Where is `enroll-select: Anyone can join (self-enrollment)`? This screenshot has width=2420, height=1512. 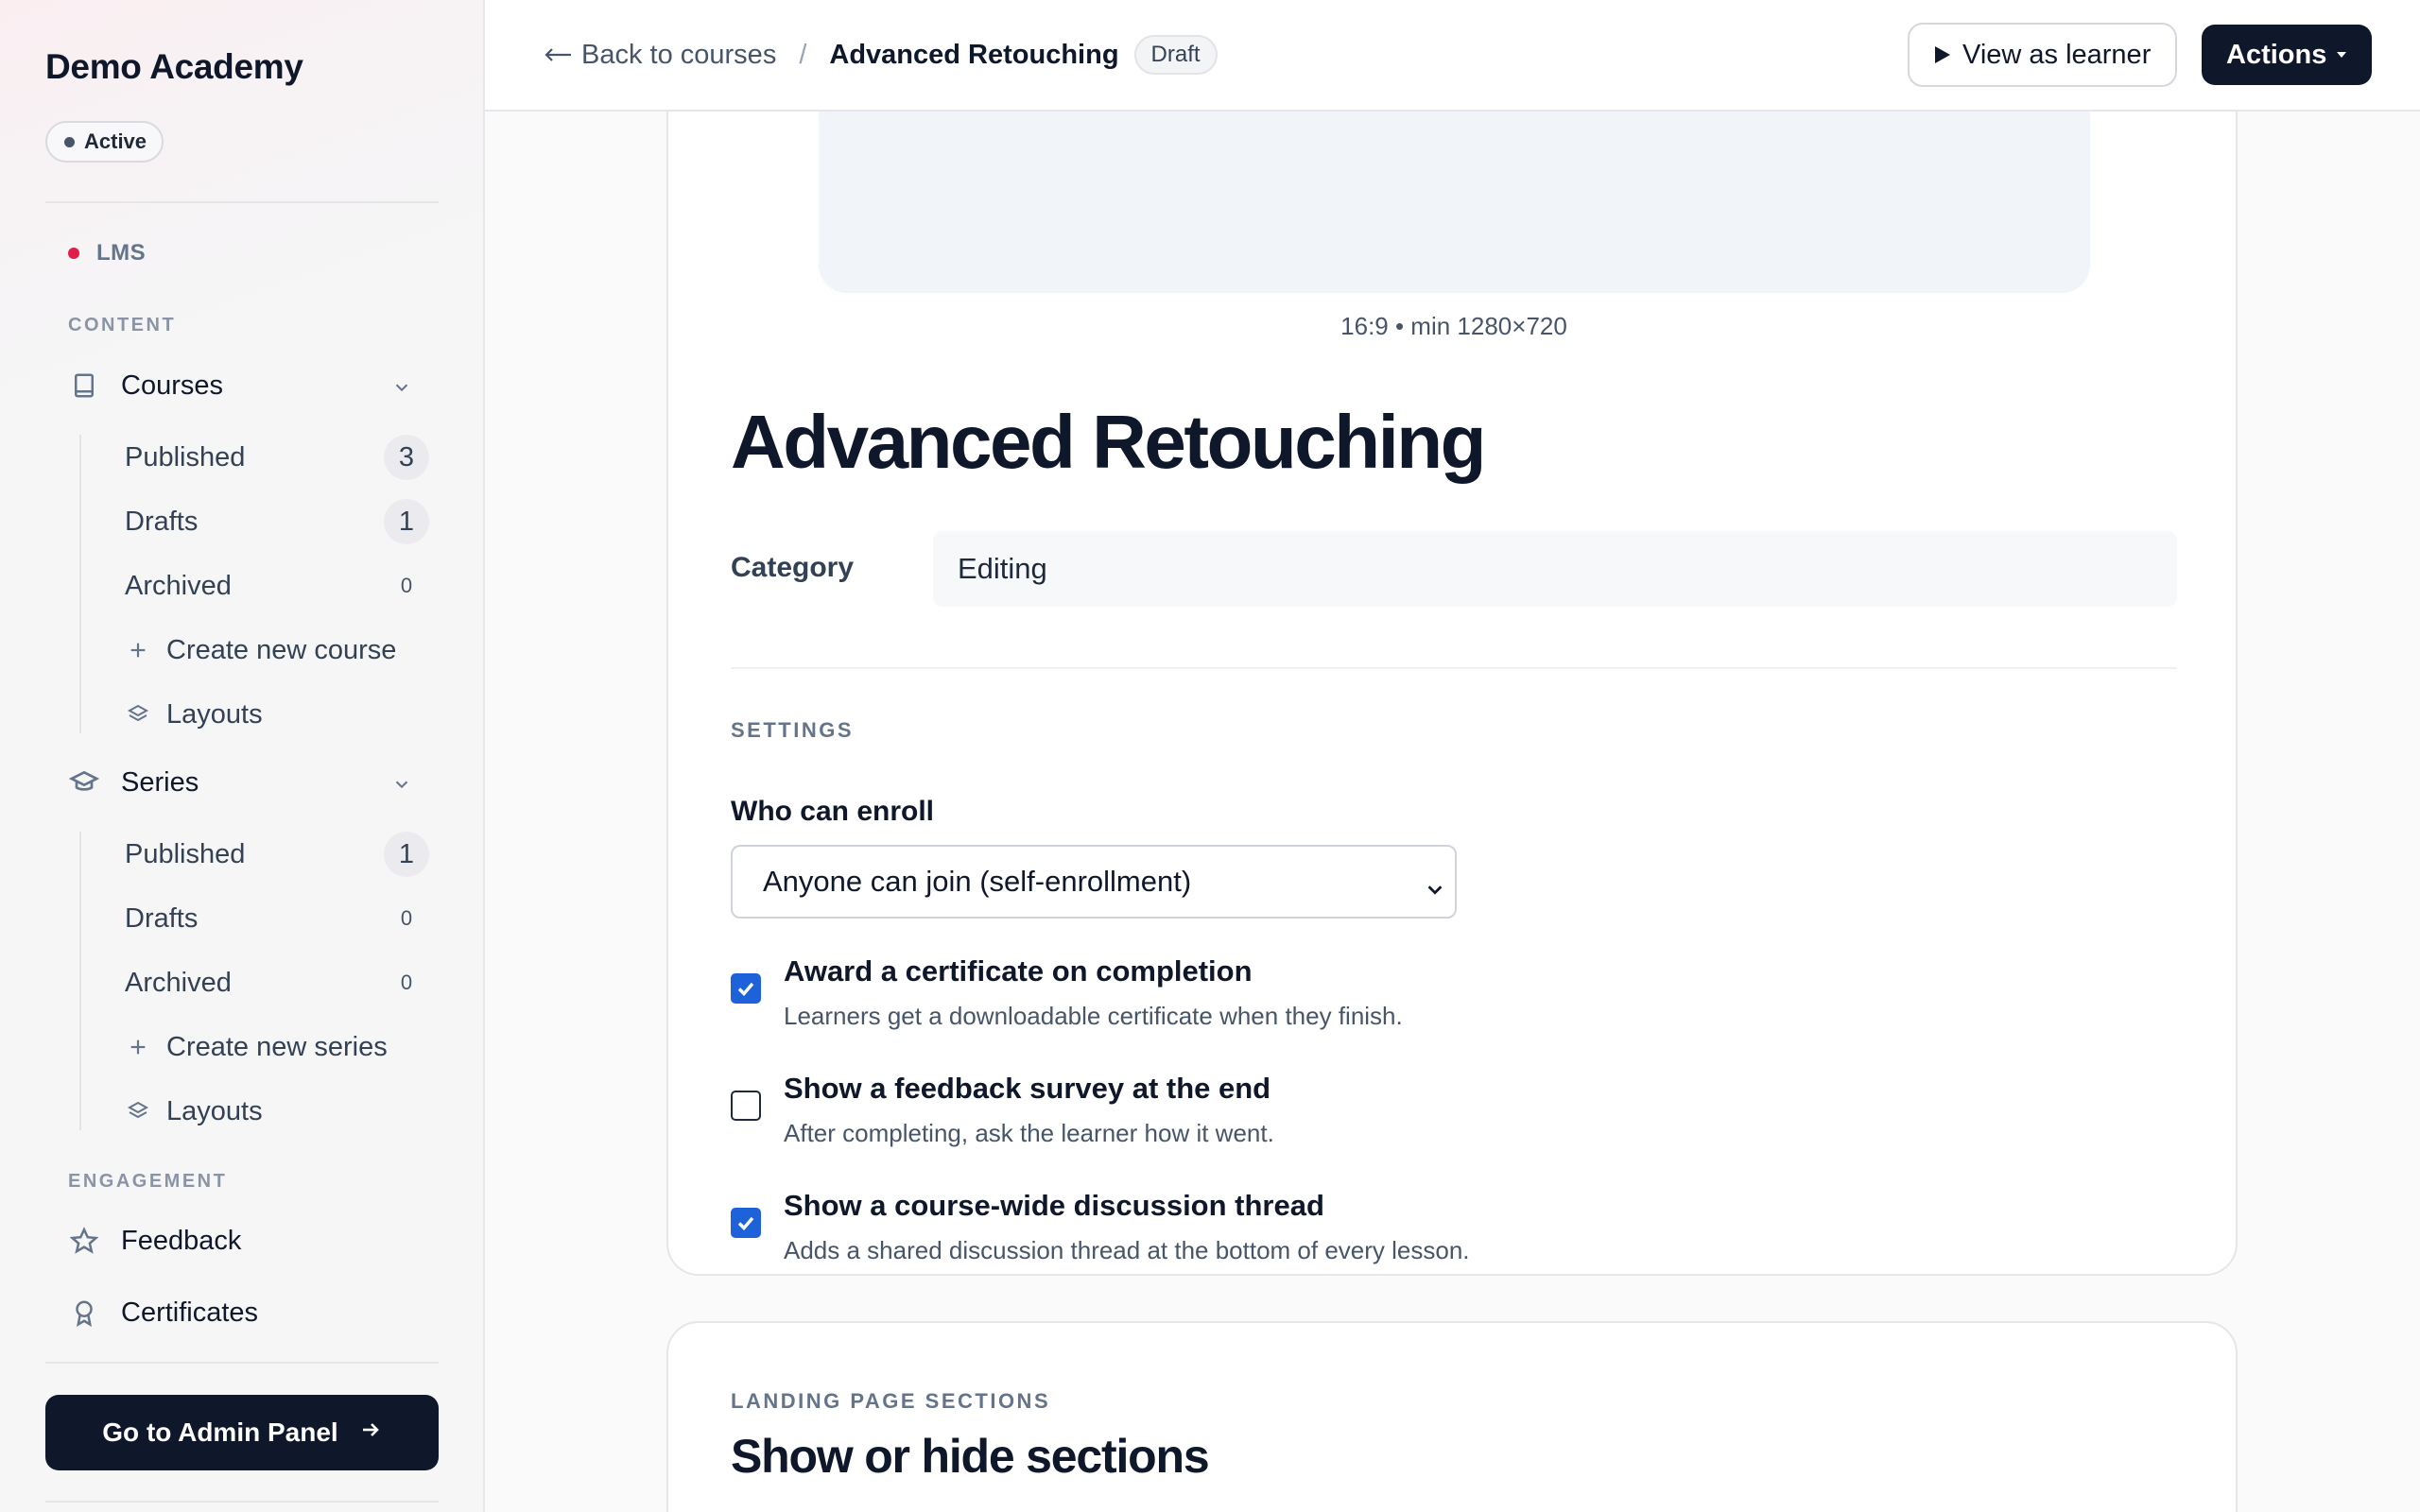
enroll-select: Anyone can join (self-enrollment) is located at coordinates (1094, 882).